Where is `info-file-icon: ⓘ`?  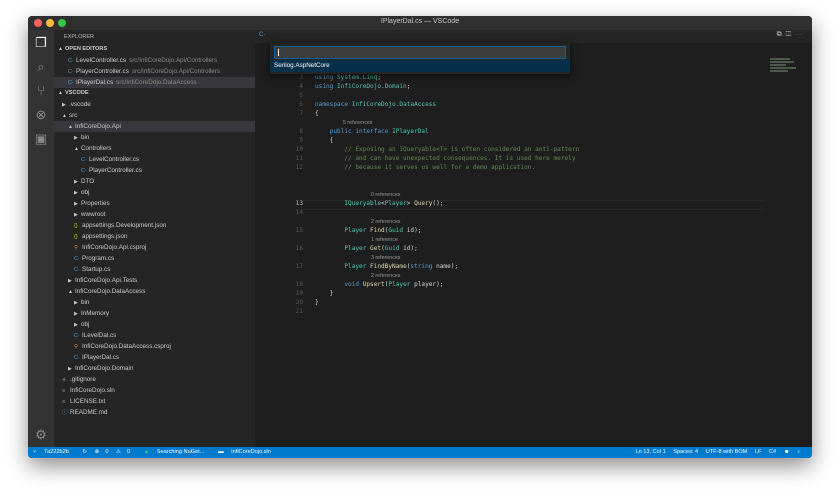 info-file-icon: ⓘ is located at coordinates (65, 413).